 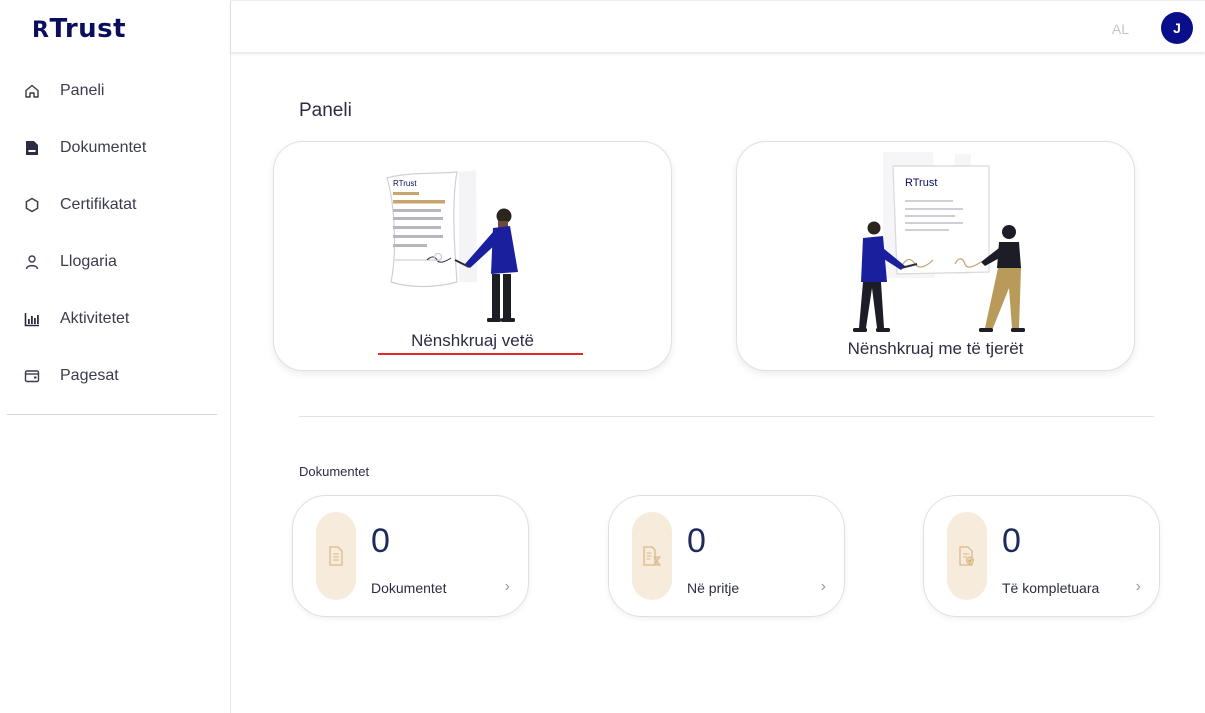 What do you see at coordinates (88, 261) in the screenshot?
I see `sidebar-item-label: Llogaria` at bounding box center [88, 261].